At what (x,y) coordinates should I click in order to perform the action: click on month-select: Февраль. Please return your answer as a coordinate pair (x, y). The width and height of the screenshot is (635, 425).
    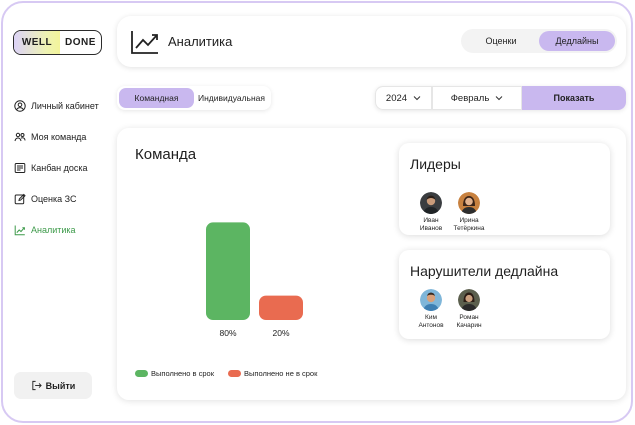
    Looking at the image, I should click on (477, 98).